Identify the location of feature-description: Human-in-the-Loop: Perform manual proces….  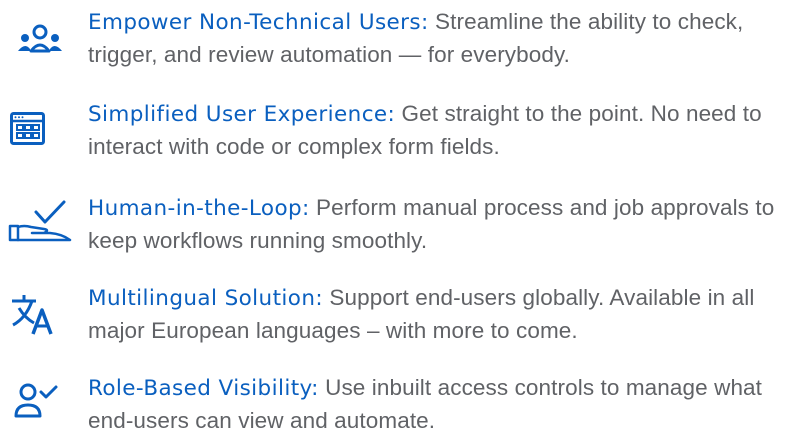
(438, 224).